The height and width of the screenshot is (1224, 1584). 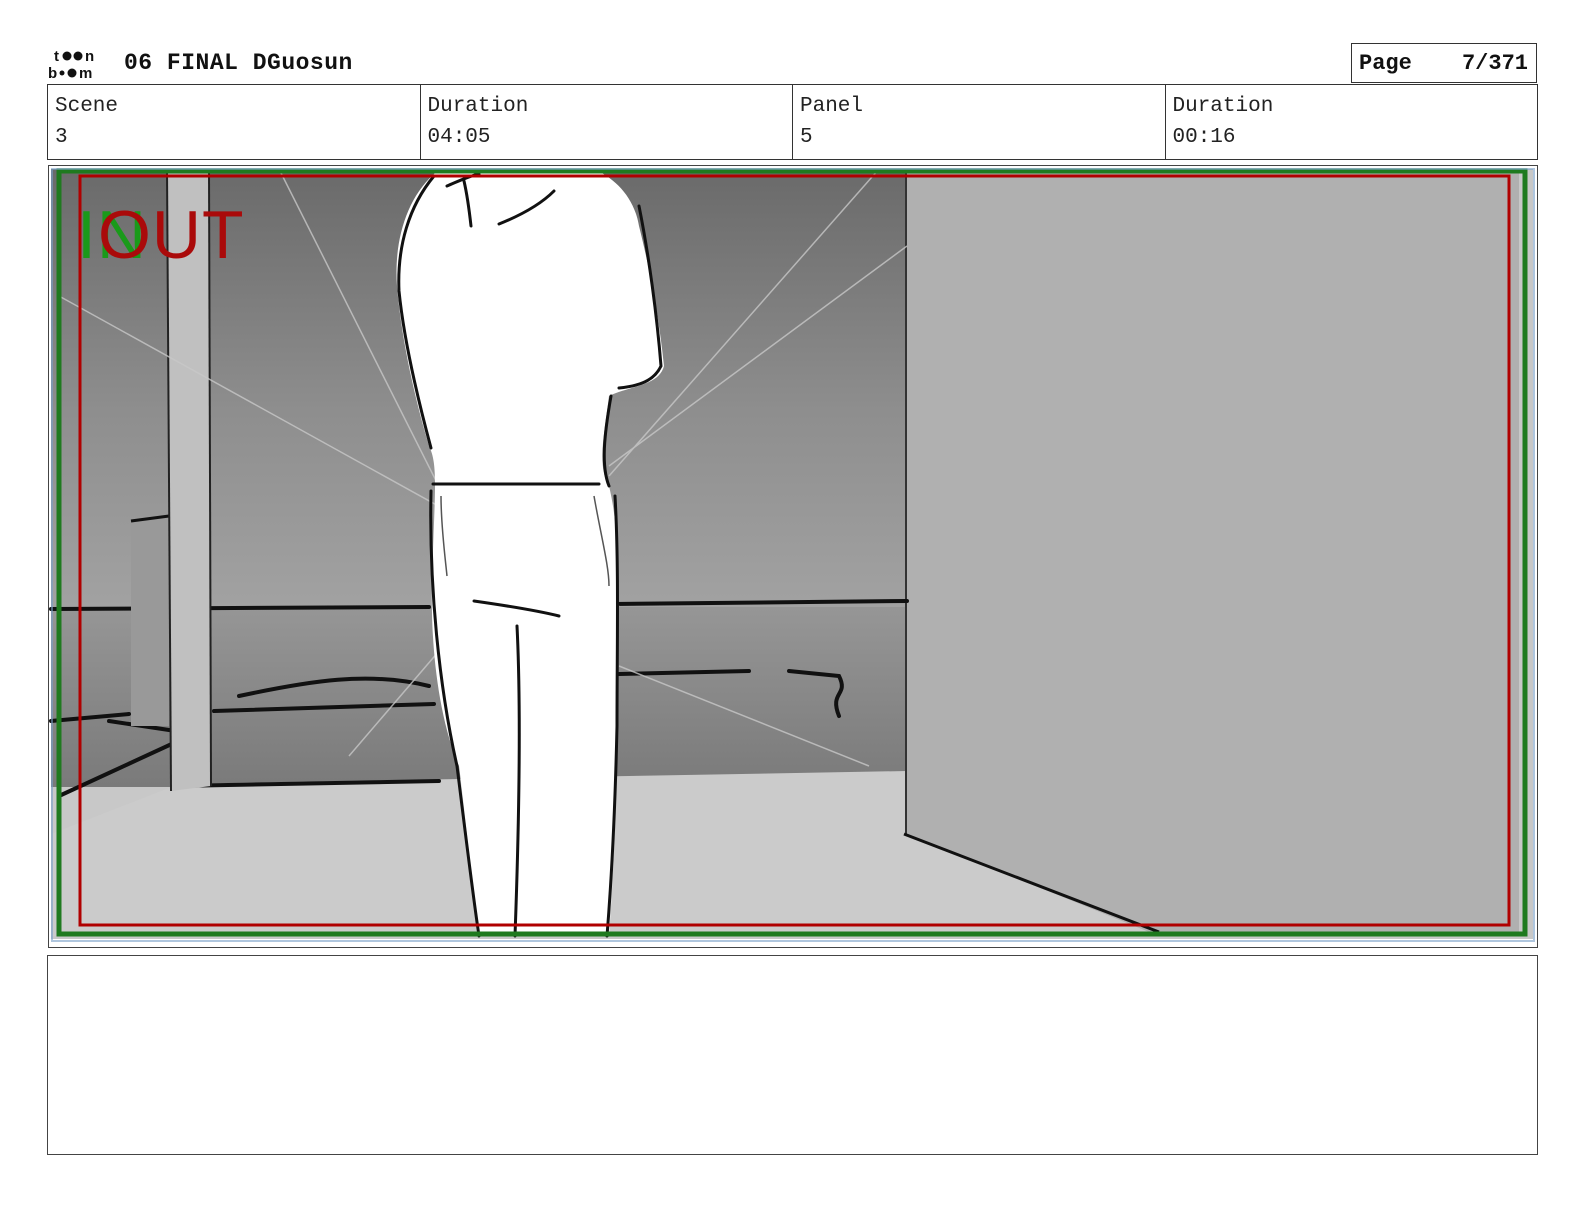 What do you see at coordinates (1204, 137) in the screenshot?
I see `panel-duration-value: 00:16` at bounding box center [1204, 137].